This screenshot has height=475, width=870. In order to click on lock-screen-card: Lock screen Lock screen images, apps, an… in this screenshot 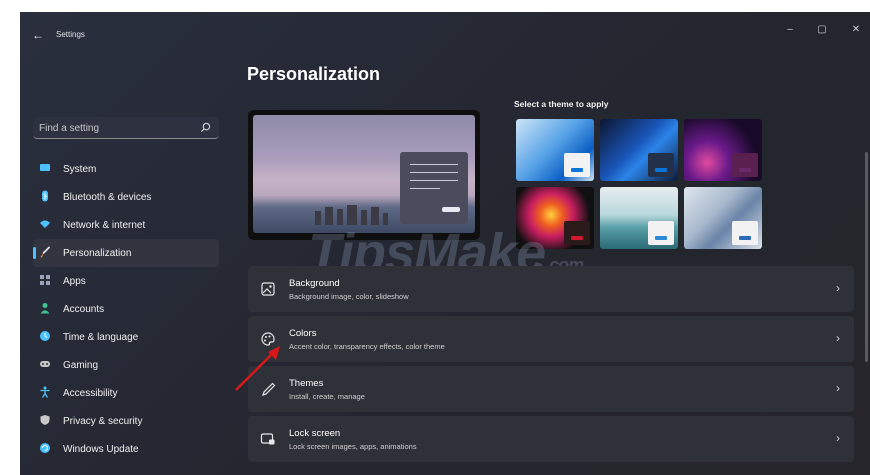, I will do `click(551, 439)`.